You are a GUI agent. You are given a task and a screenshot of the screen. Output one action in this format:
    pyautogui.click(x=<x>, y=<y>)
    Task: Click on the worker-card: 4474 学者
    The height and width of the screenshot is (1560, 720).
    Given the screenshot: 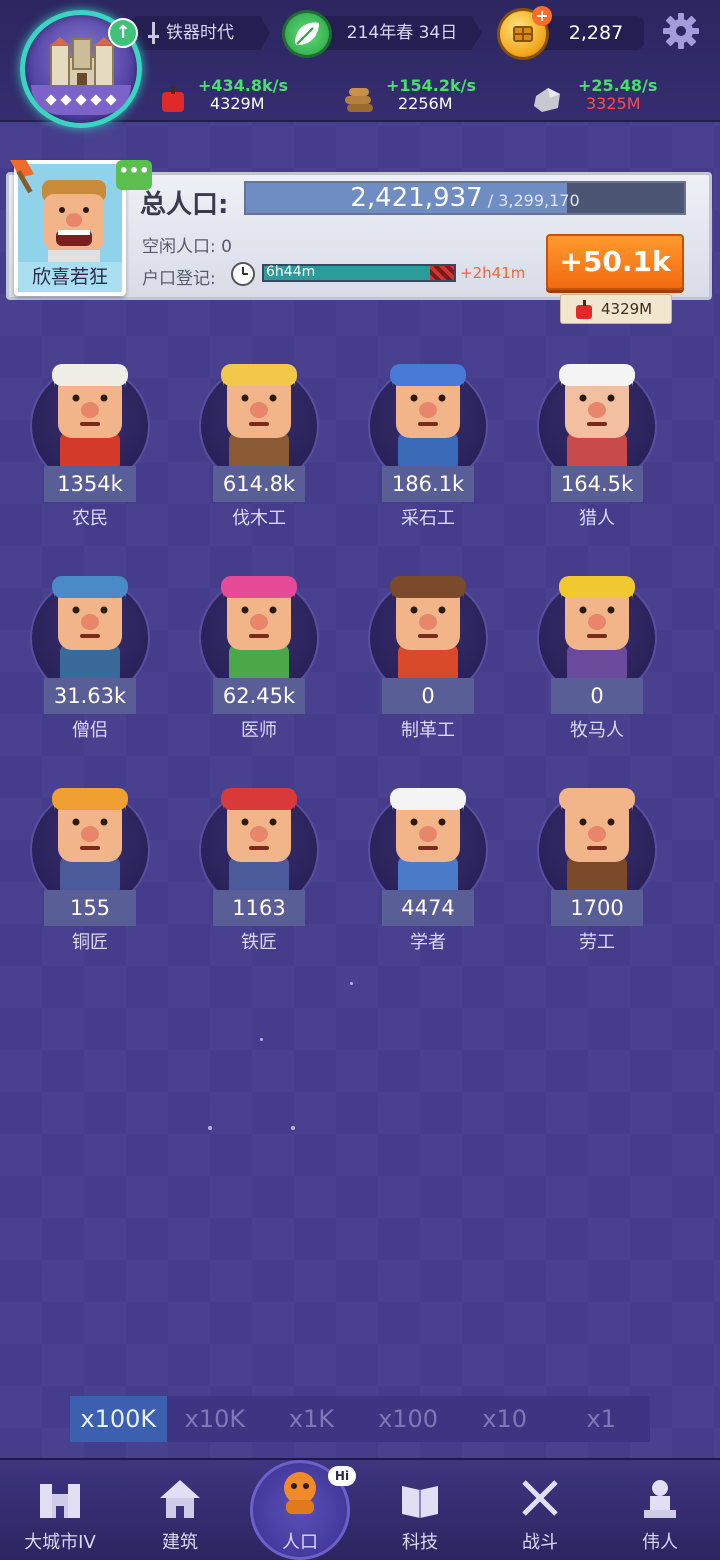 What is the action you would take?
    pyautogui.click(x=428, y=856)
    